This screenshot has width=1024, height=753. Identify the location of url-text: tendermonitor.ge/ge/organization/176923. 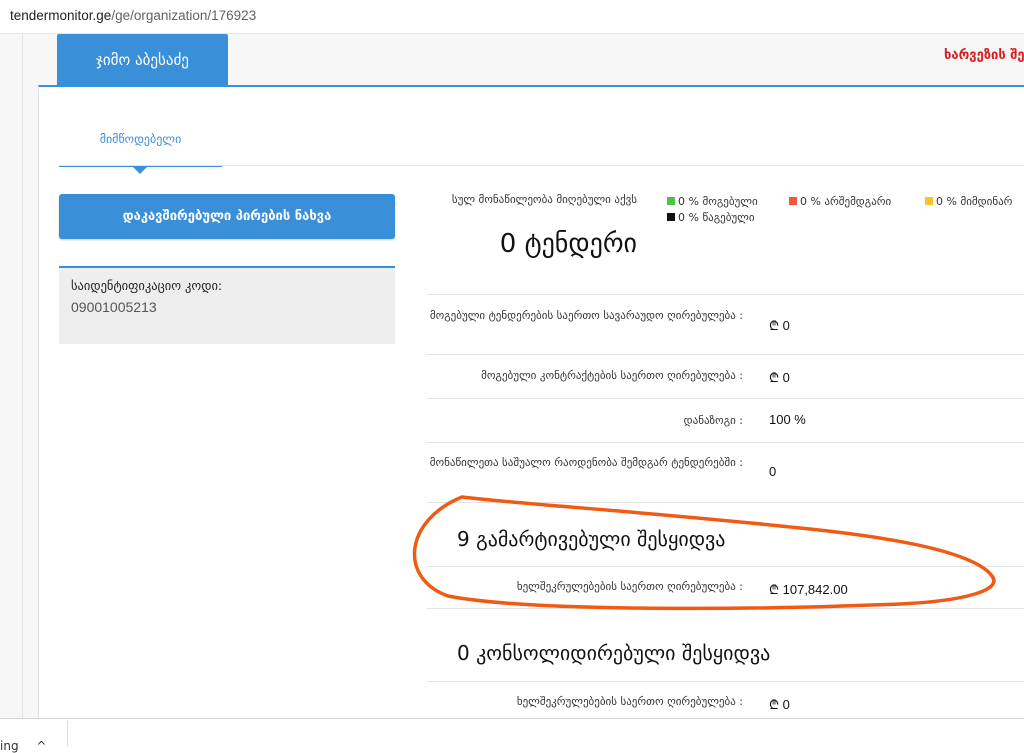
(133, 15).